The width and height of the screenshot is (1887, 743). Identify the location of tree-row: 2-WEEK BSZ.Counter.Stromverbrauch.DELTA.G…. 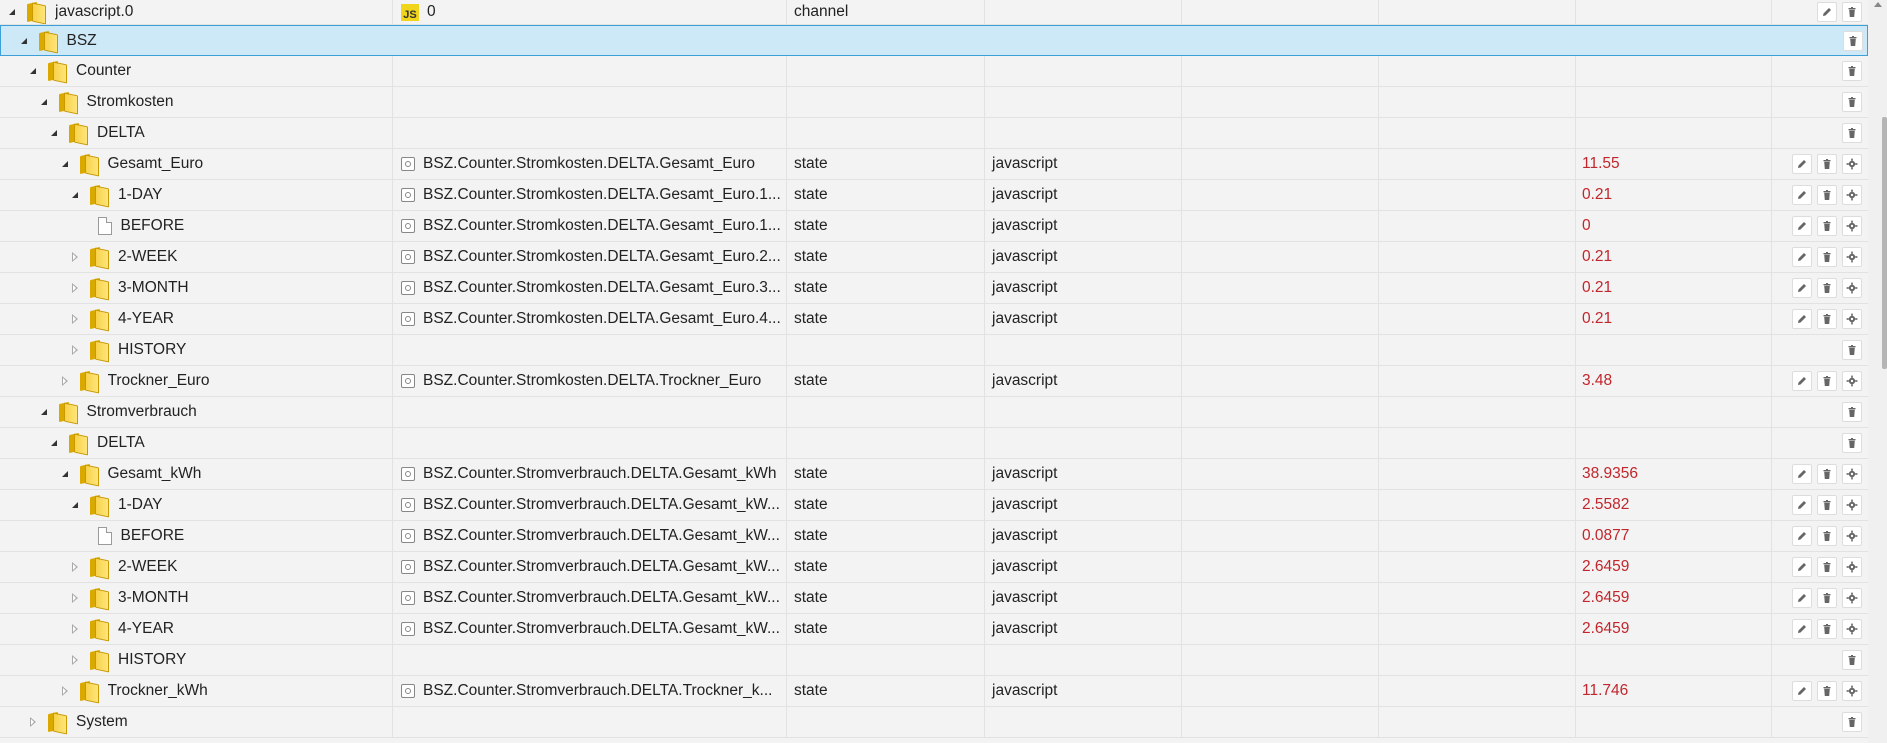
(934, 567).